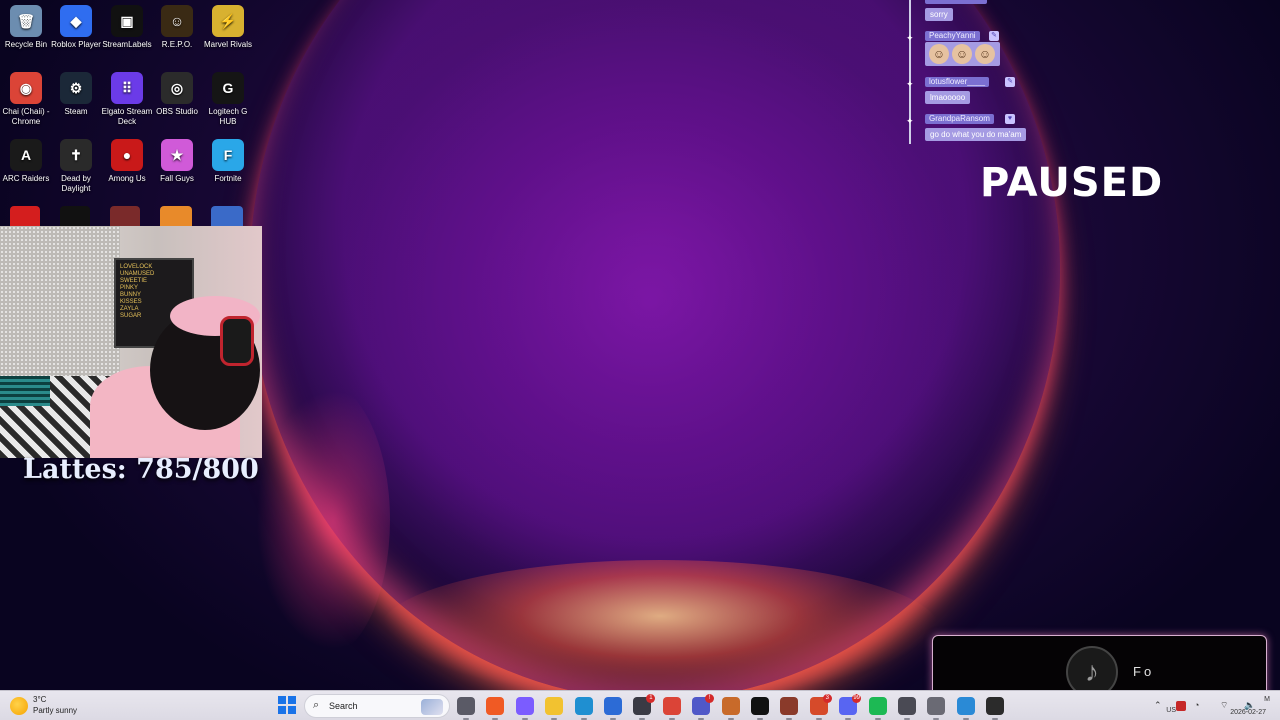 The width and height of the screenshot is (1280, 720). What do you see at coordinates (228, 21) in the screenshot?
I see `marvel-rivals-icon: ⚡` at bounding box center [228, 21].